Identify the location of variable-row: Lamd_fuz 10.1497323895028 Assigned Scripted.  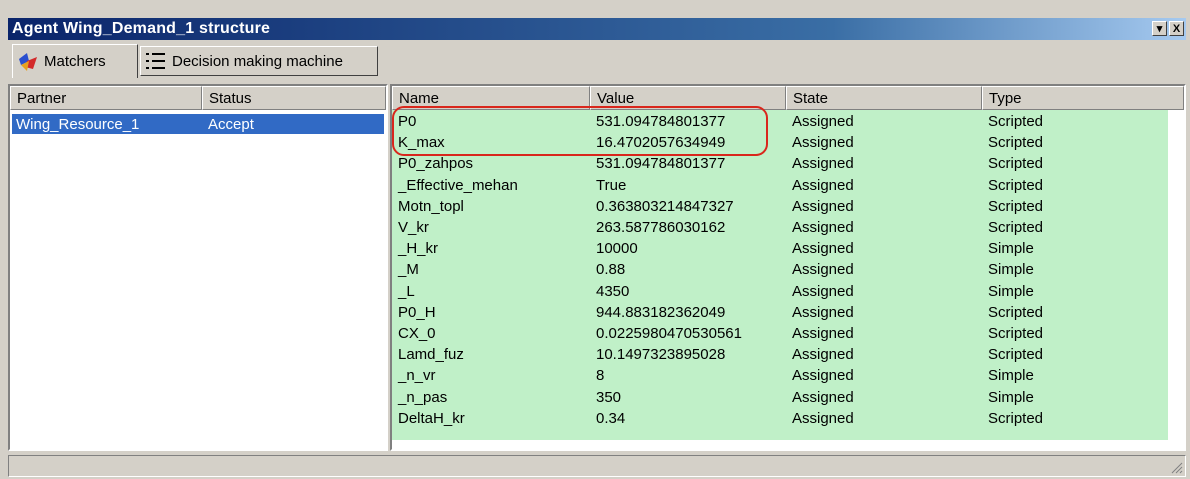
(780, 354).